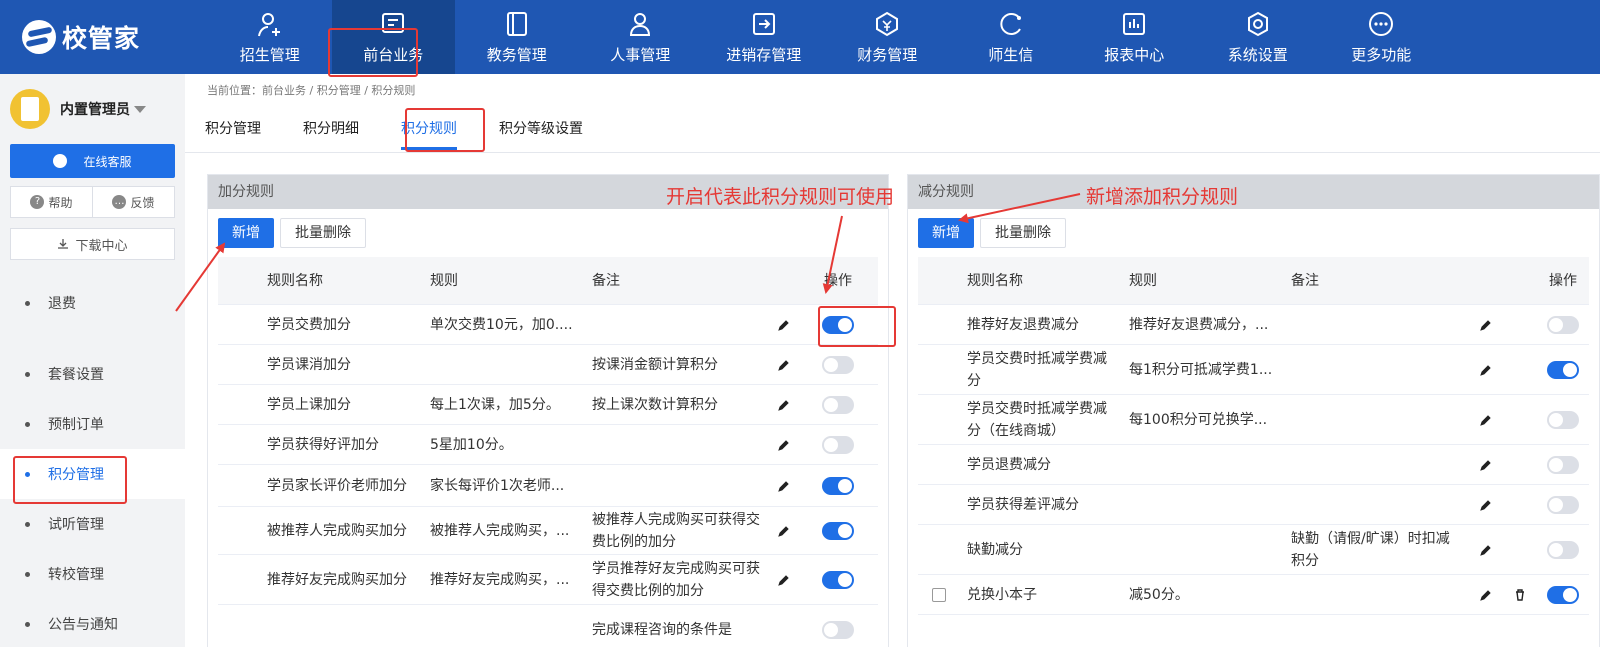 The image size is (1600, 647). Describe the element at coordinates (101, 38) in the screenshot. I see `logo-text: 校管家` at that location.